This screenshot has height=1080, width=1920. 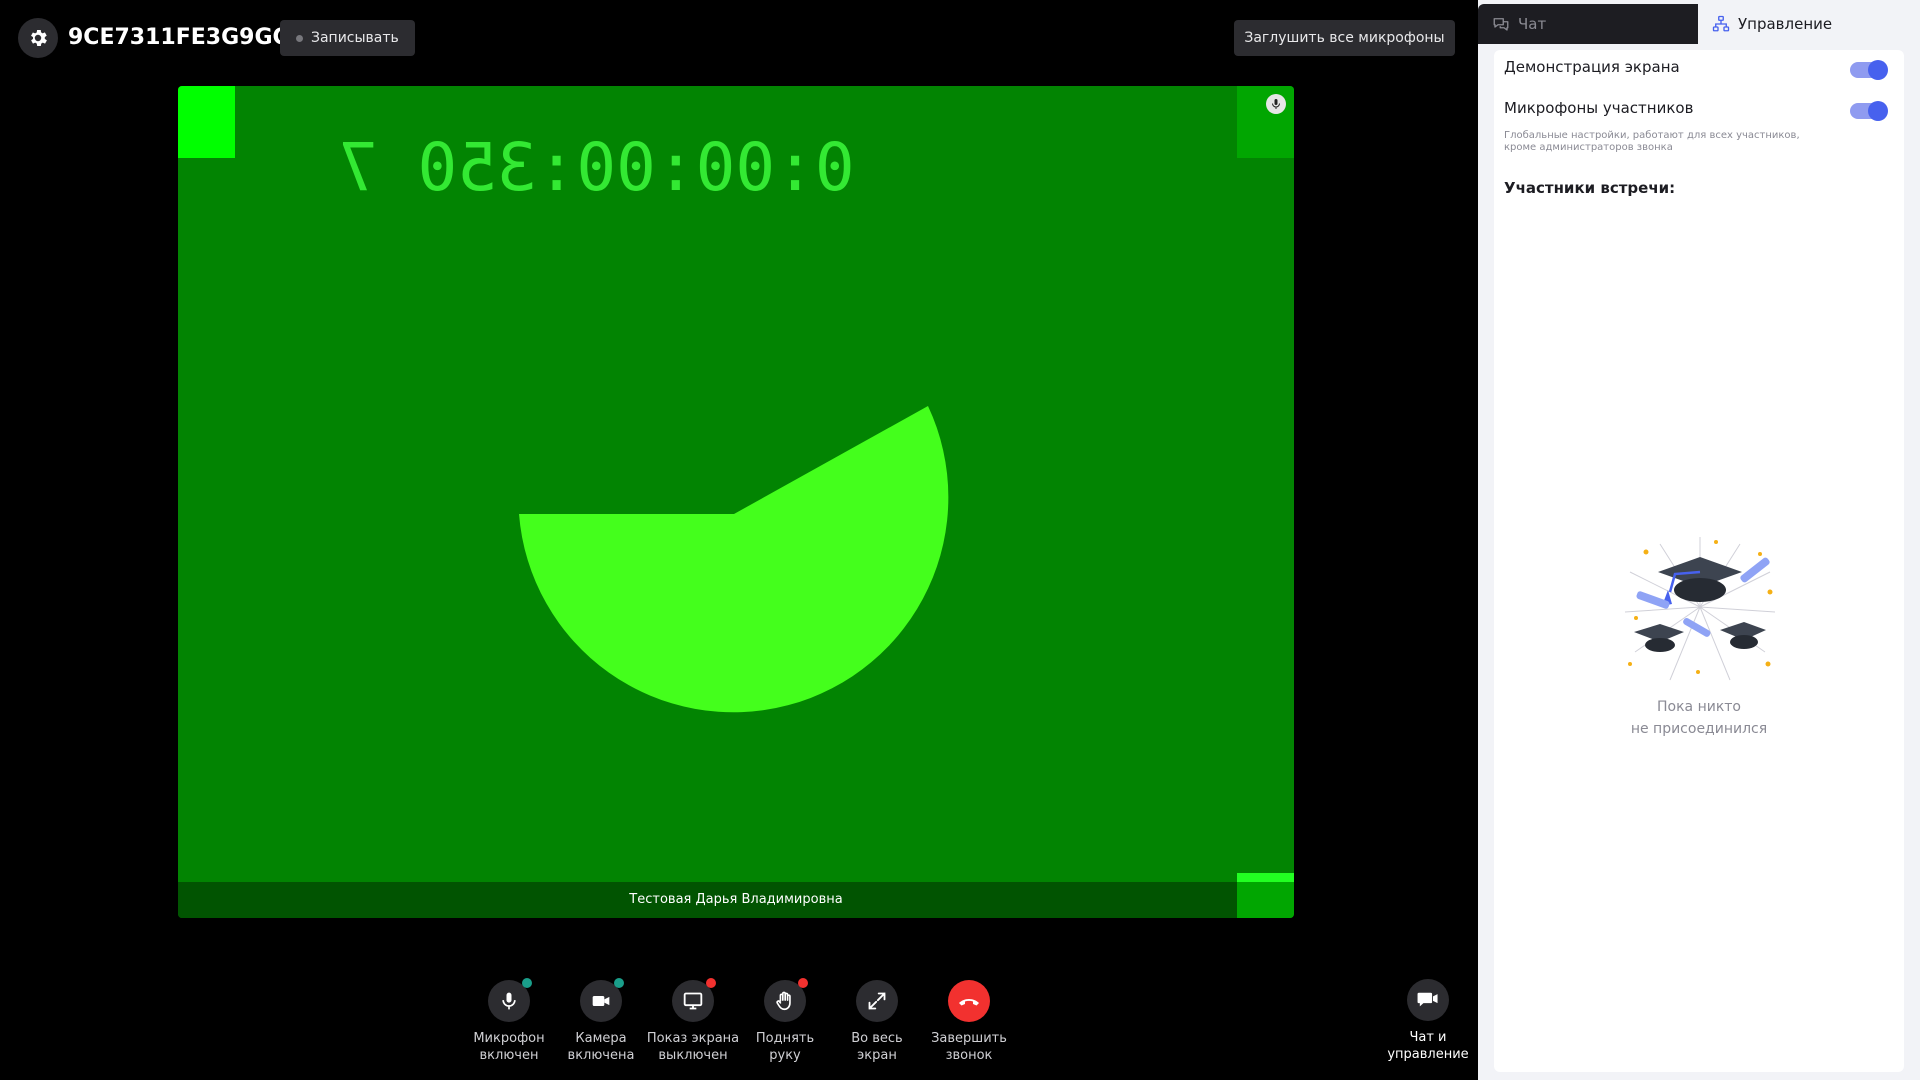 I want to click on phone-hangup-icon, so click(x=969, y=1002).